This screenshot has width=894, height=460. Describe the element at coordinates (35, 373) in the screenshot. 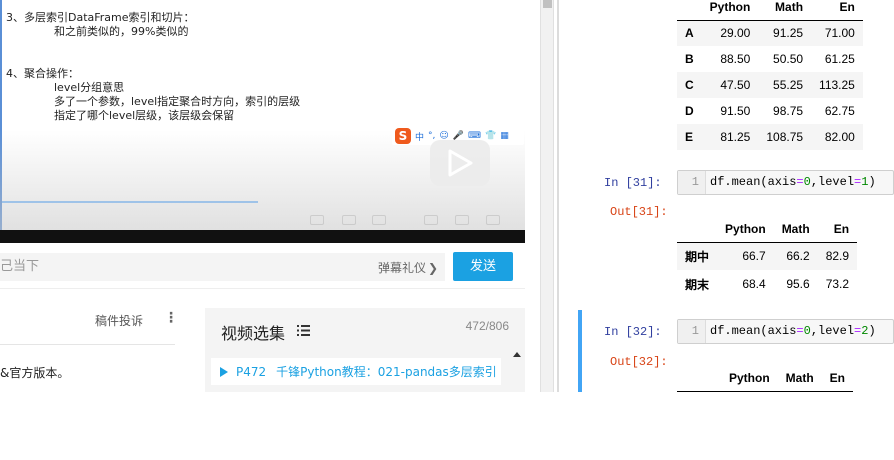

I see `video-description: &官方版本。` at that location.